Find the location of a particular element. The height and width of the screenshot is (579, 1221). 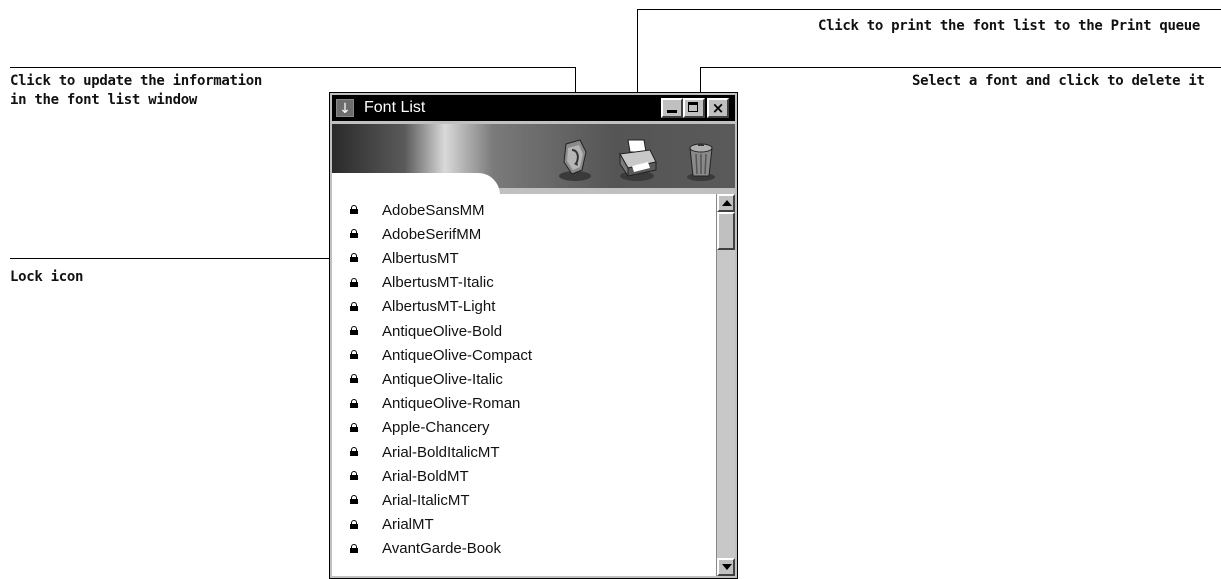

font-list-item: AlbertusMT is located at coordinates (524, 258).